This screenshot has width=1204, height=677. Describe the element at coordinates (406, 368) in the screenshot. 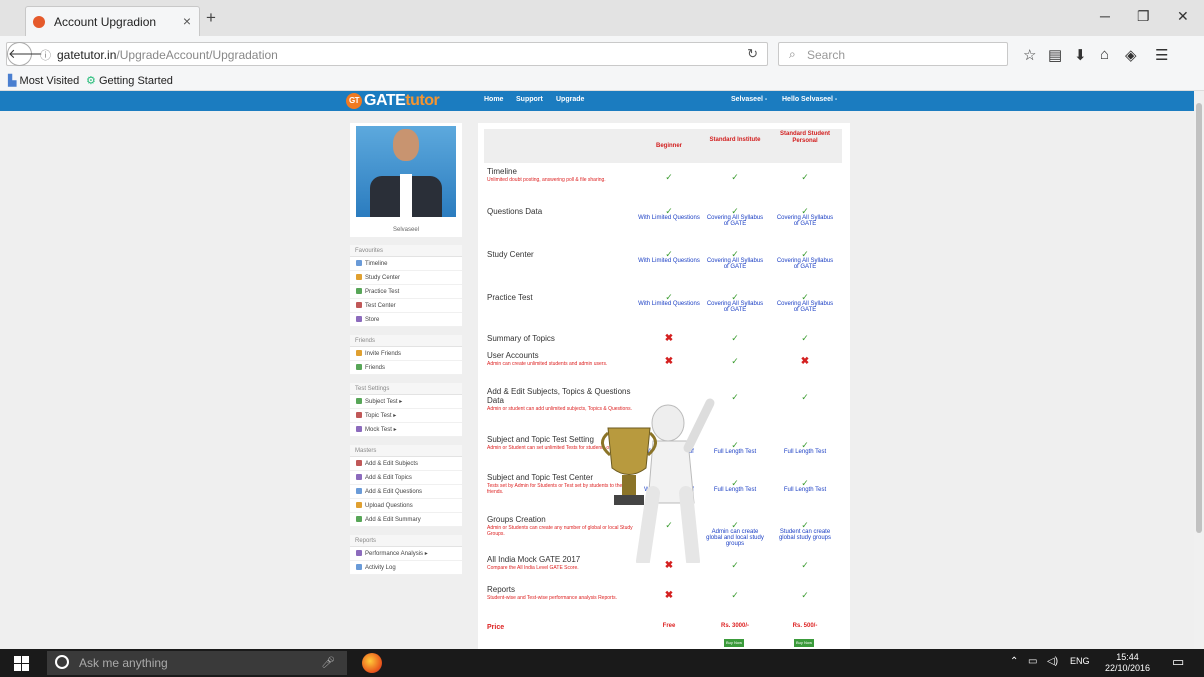

I see `sidebar-item: Friends` at that location.